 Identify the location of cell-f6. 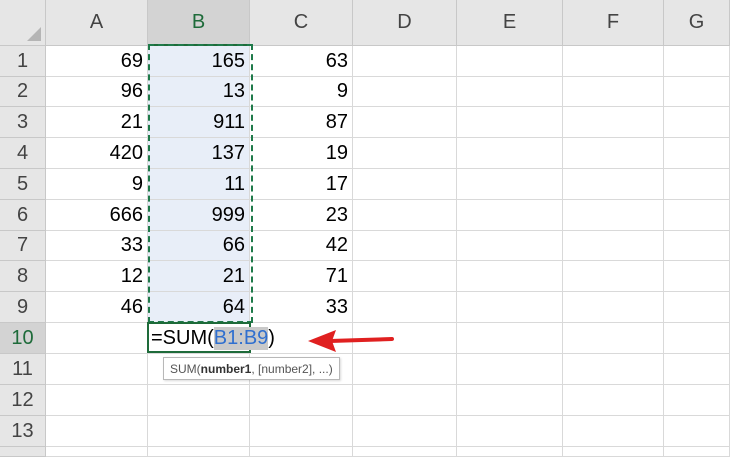
(613, 215).